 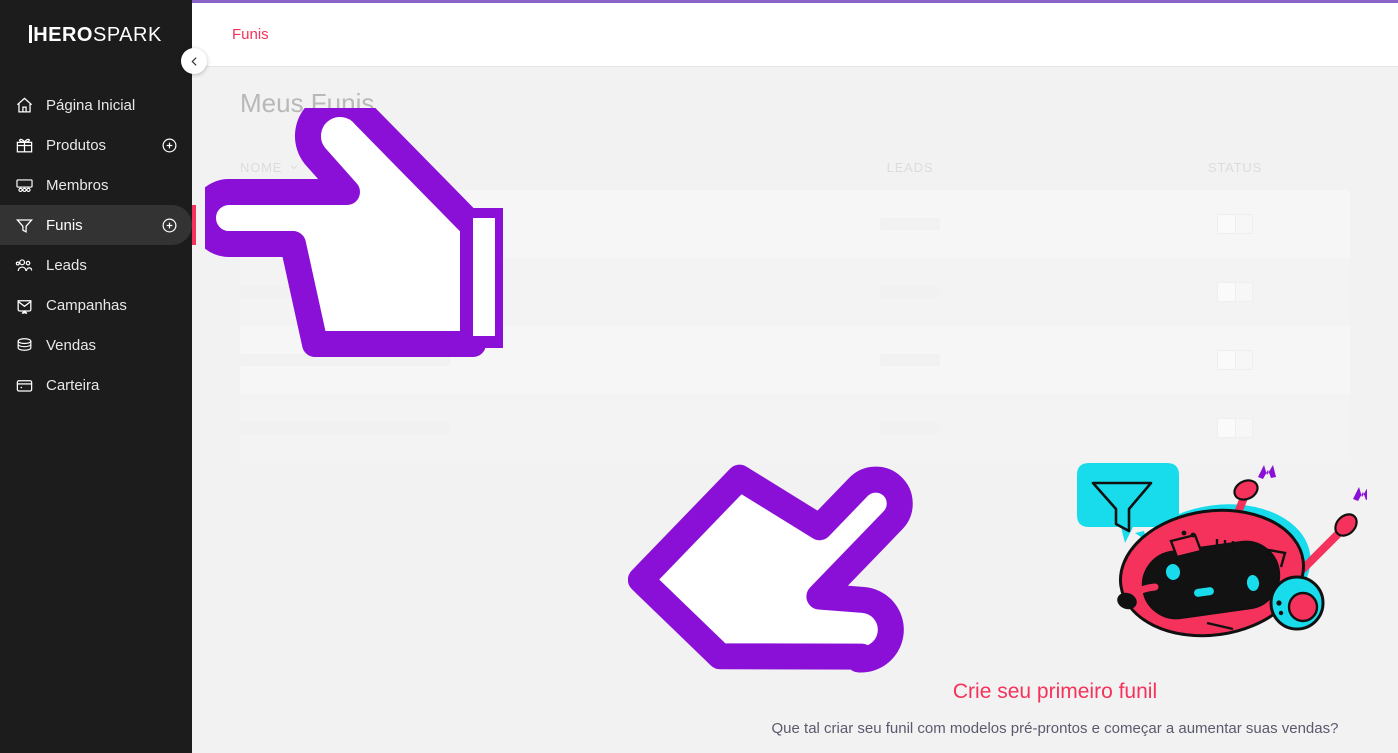 I want to click on sidebar-item-leads: Leads, so click(x=96, y=265).